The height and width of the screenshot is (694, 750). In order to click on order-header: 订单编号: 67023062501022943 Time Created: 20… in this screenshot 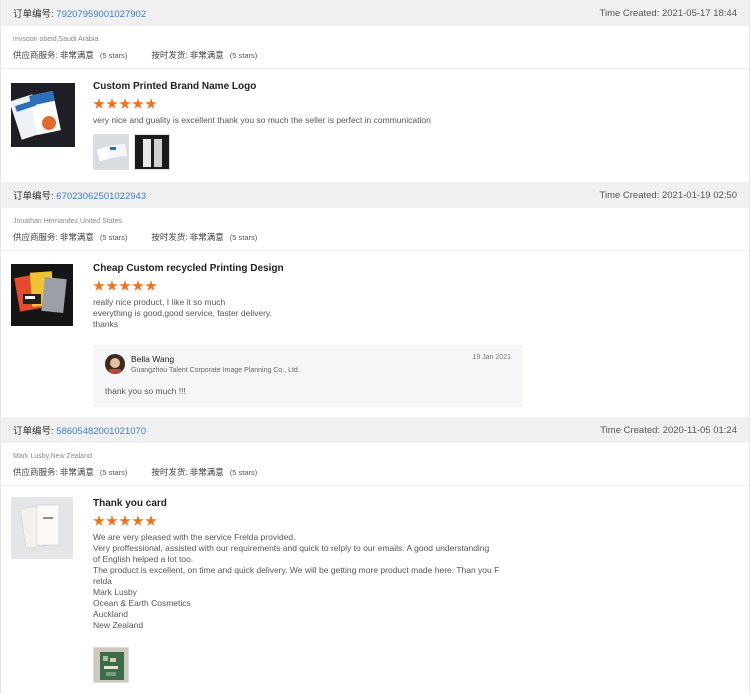, I will do `click(375, 195)`.